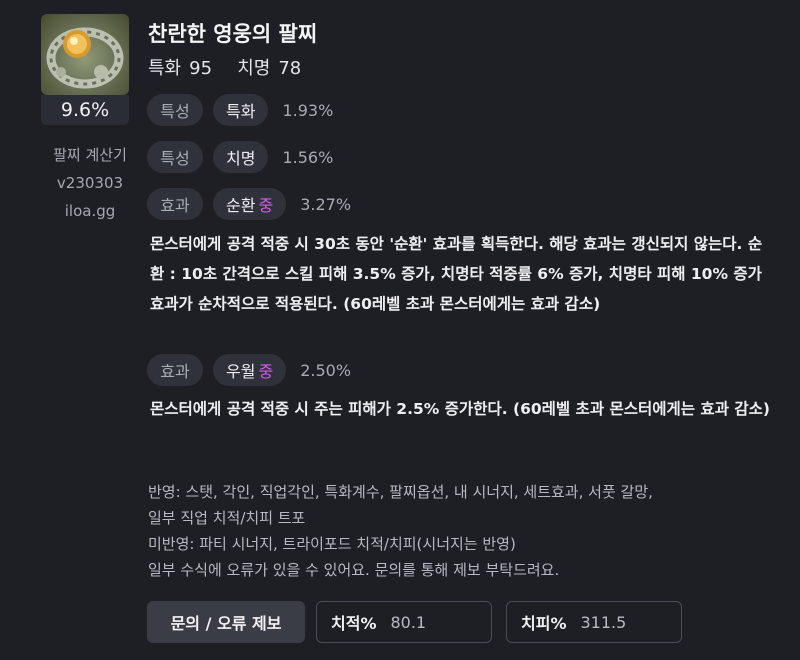 The height and width of the screenshot is (660, 800). I want to click on stat-value: 95, so click(201, 68).